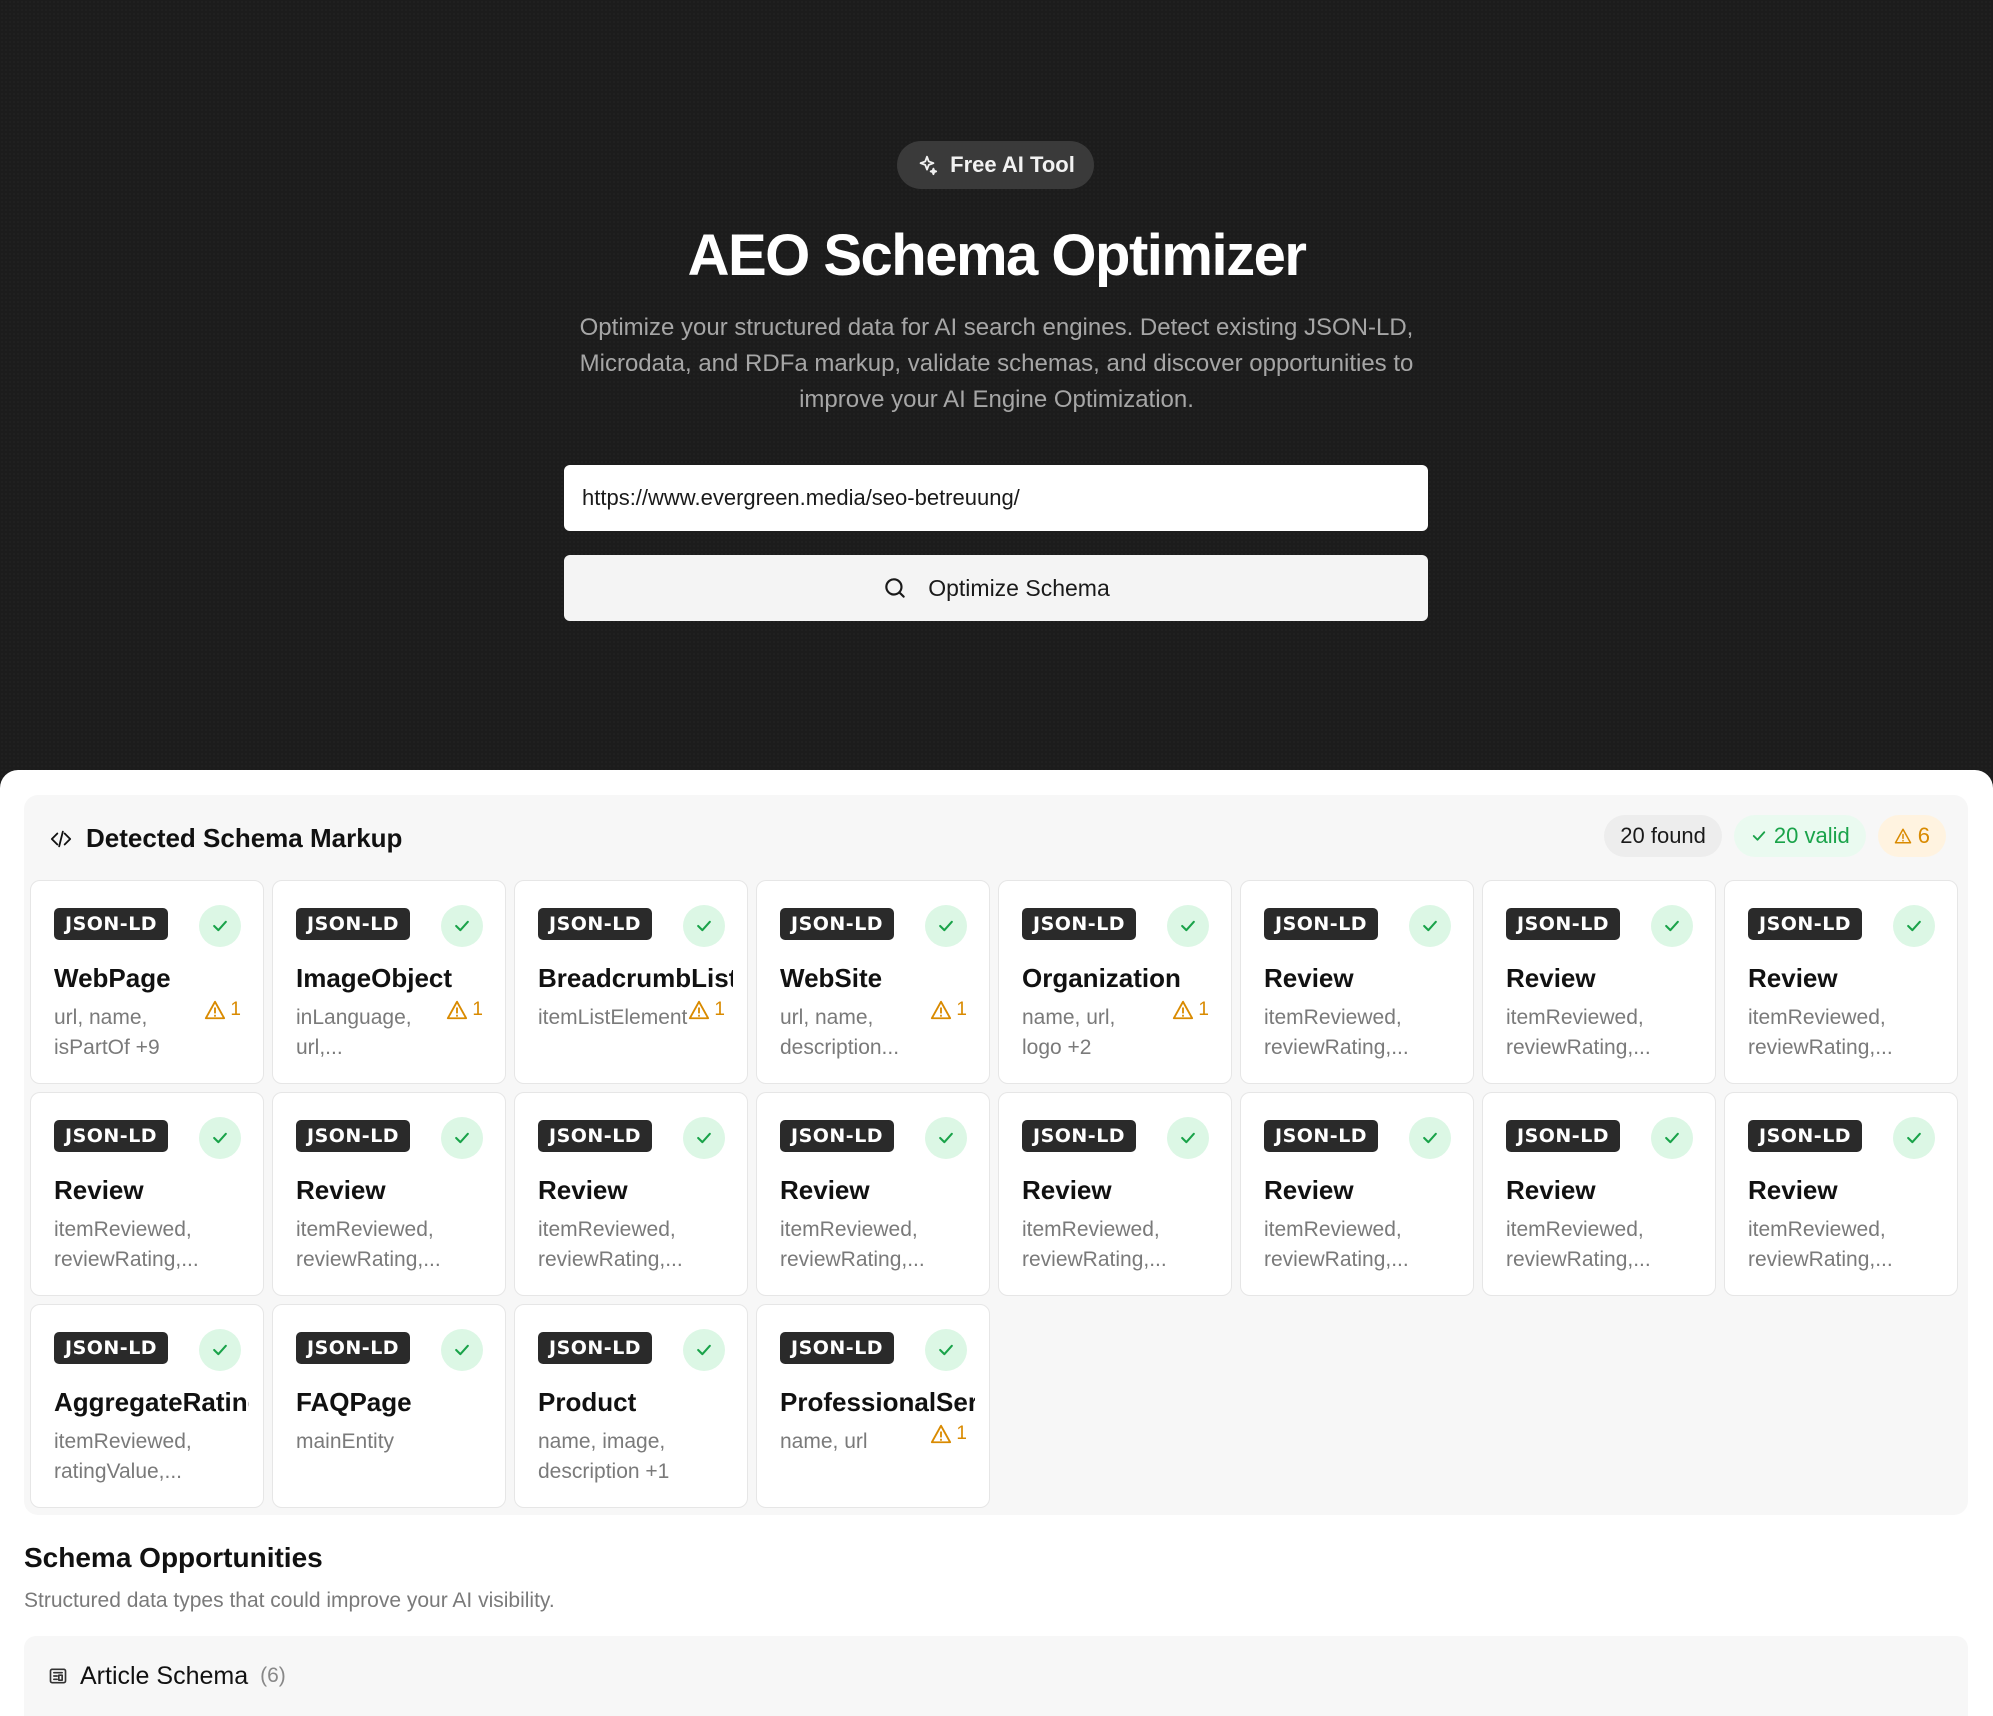 The height and width of the screenshot is (1716, 1993). What do you see at coordinates (354, 1017) in the screenshot?
I see `properties-line: inLanguage,` at bounding box center [354, 1017].